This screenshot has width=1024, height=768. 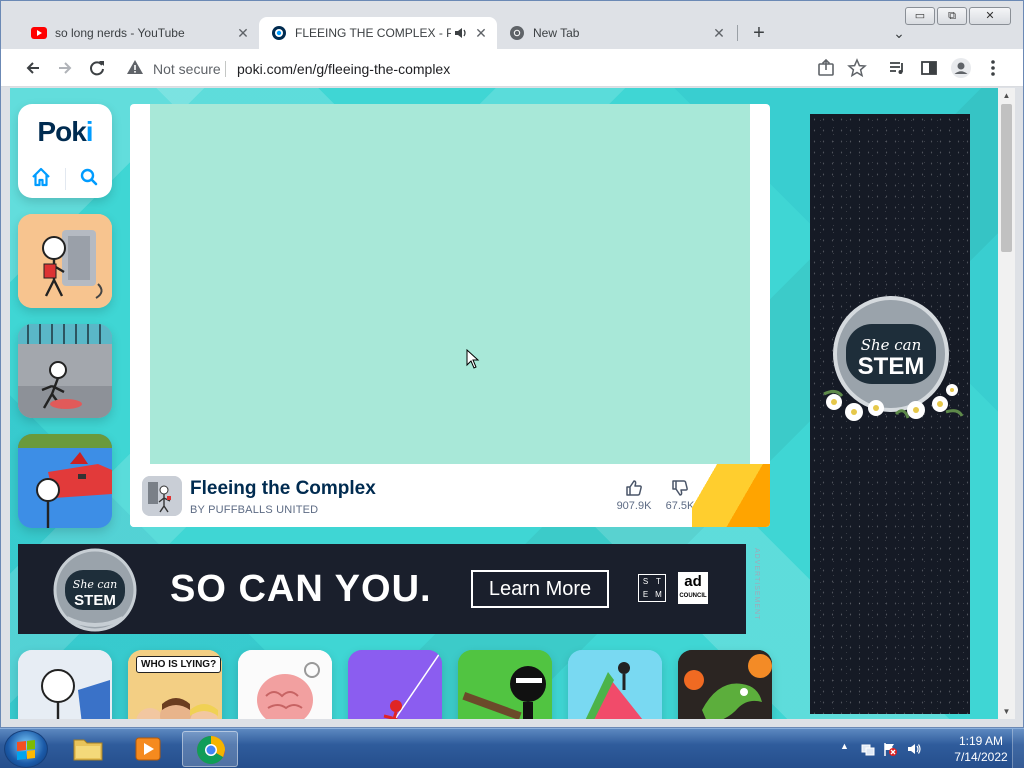 What do you see at coordinates (343, 69) in the screenshot?
I see `url-text: poki.com/en/g/fleeing-the-complex` at bounding box center [343, 69].